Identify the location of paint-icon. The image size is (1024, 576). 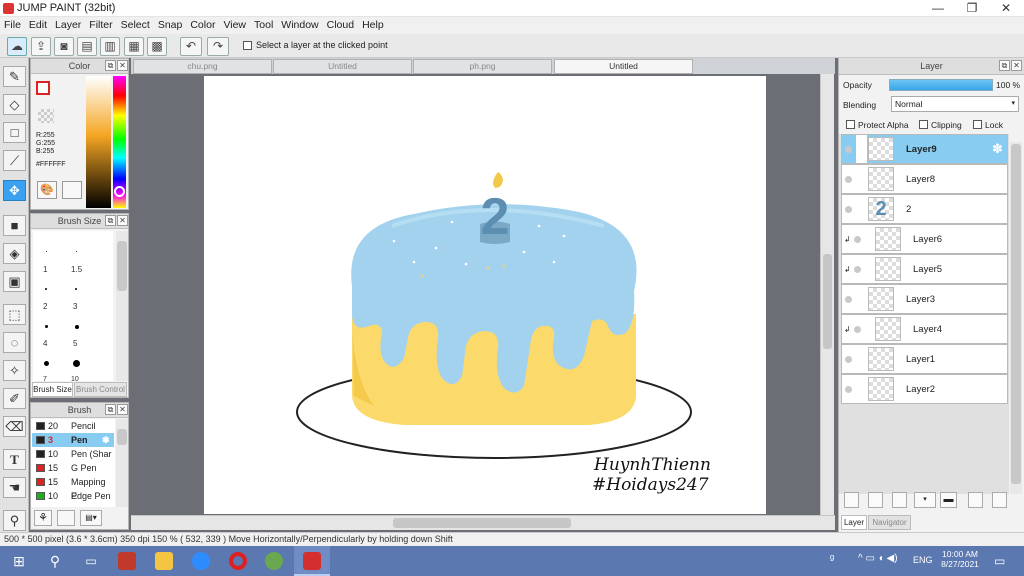
(274, 561).